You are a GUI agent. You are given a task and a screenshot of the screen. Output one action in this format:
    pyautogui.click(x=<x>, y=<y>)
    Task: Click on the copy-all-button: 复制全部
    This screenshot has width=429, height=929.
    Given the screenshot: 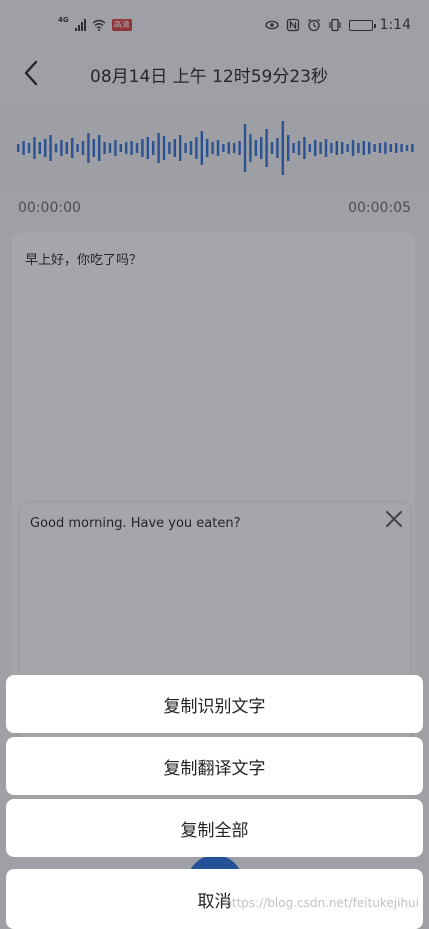 What is the action you would take?
    pyautogui.click(x=214, y=828)
    